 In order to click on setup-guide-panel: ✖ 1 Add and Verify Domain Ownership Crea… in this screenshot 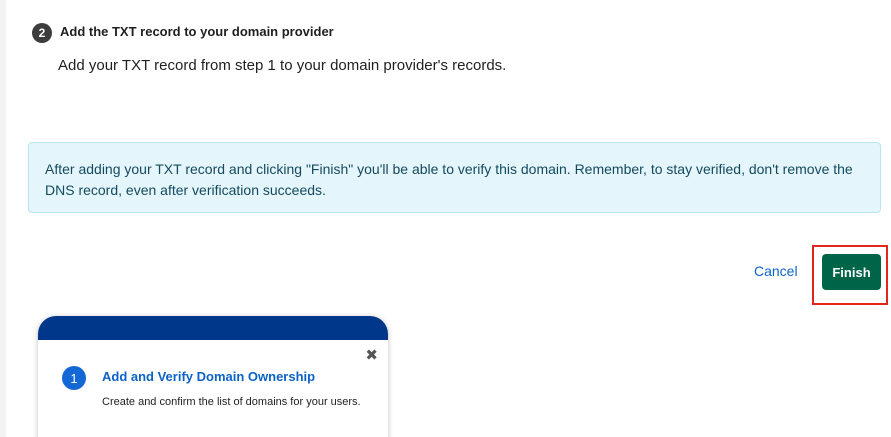, I will do `click(213, 376)`.